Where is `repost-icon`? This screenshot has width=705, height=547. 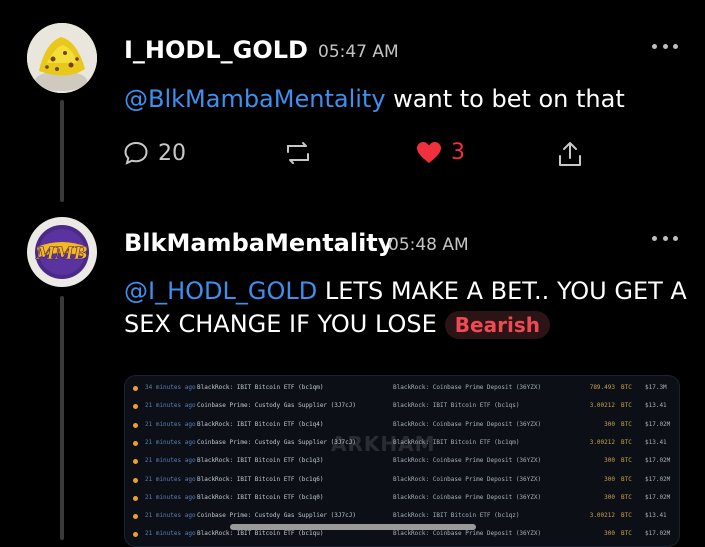
repost-icon is located at coordinates (298, 153).